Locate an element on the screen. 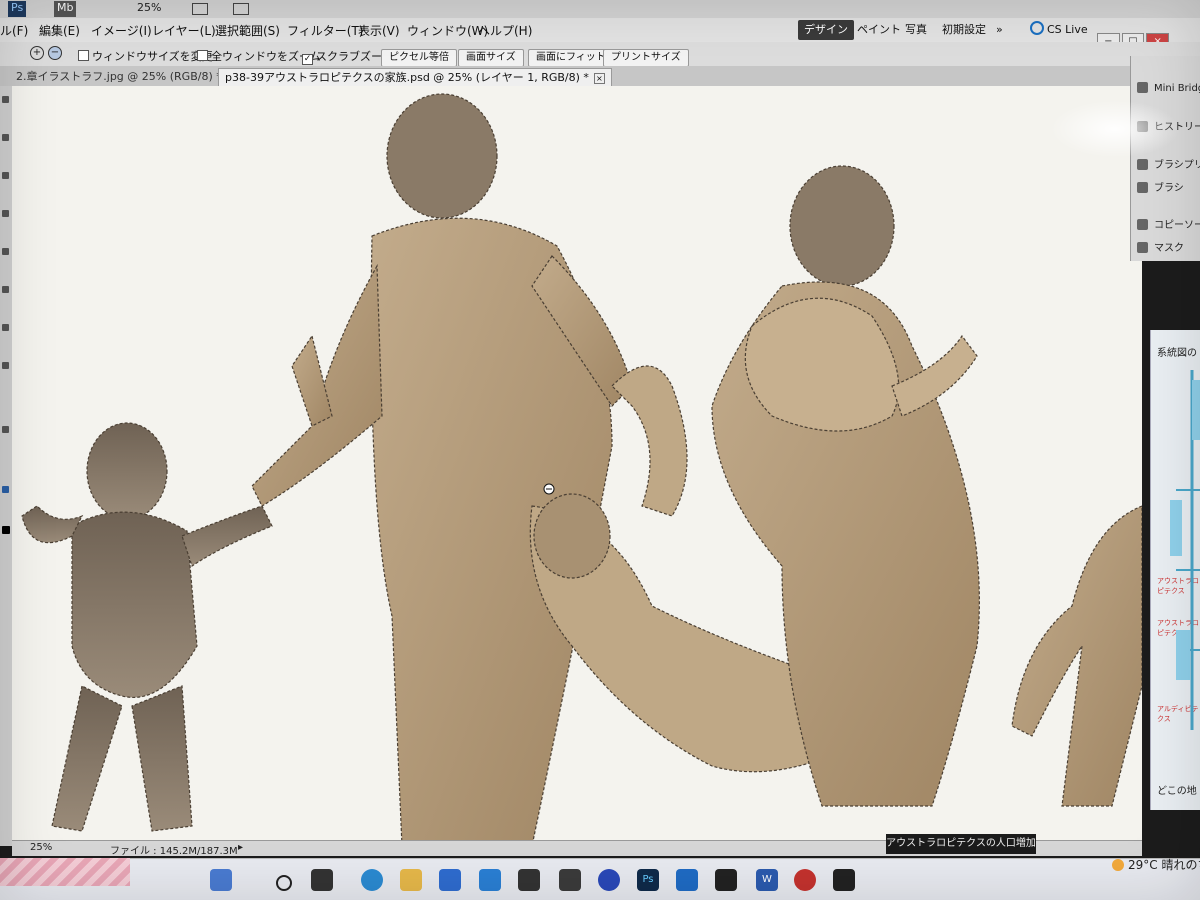 The width and height of the screenshot is (1200, 900). australopith-partial-figure is located at coordinates (1076, 656).